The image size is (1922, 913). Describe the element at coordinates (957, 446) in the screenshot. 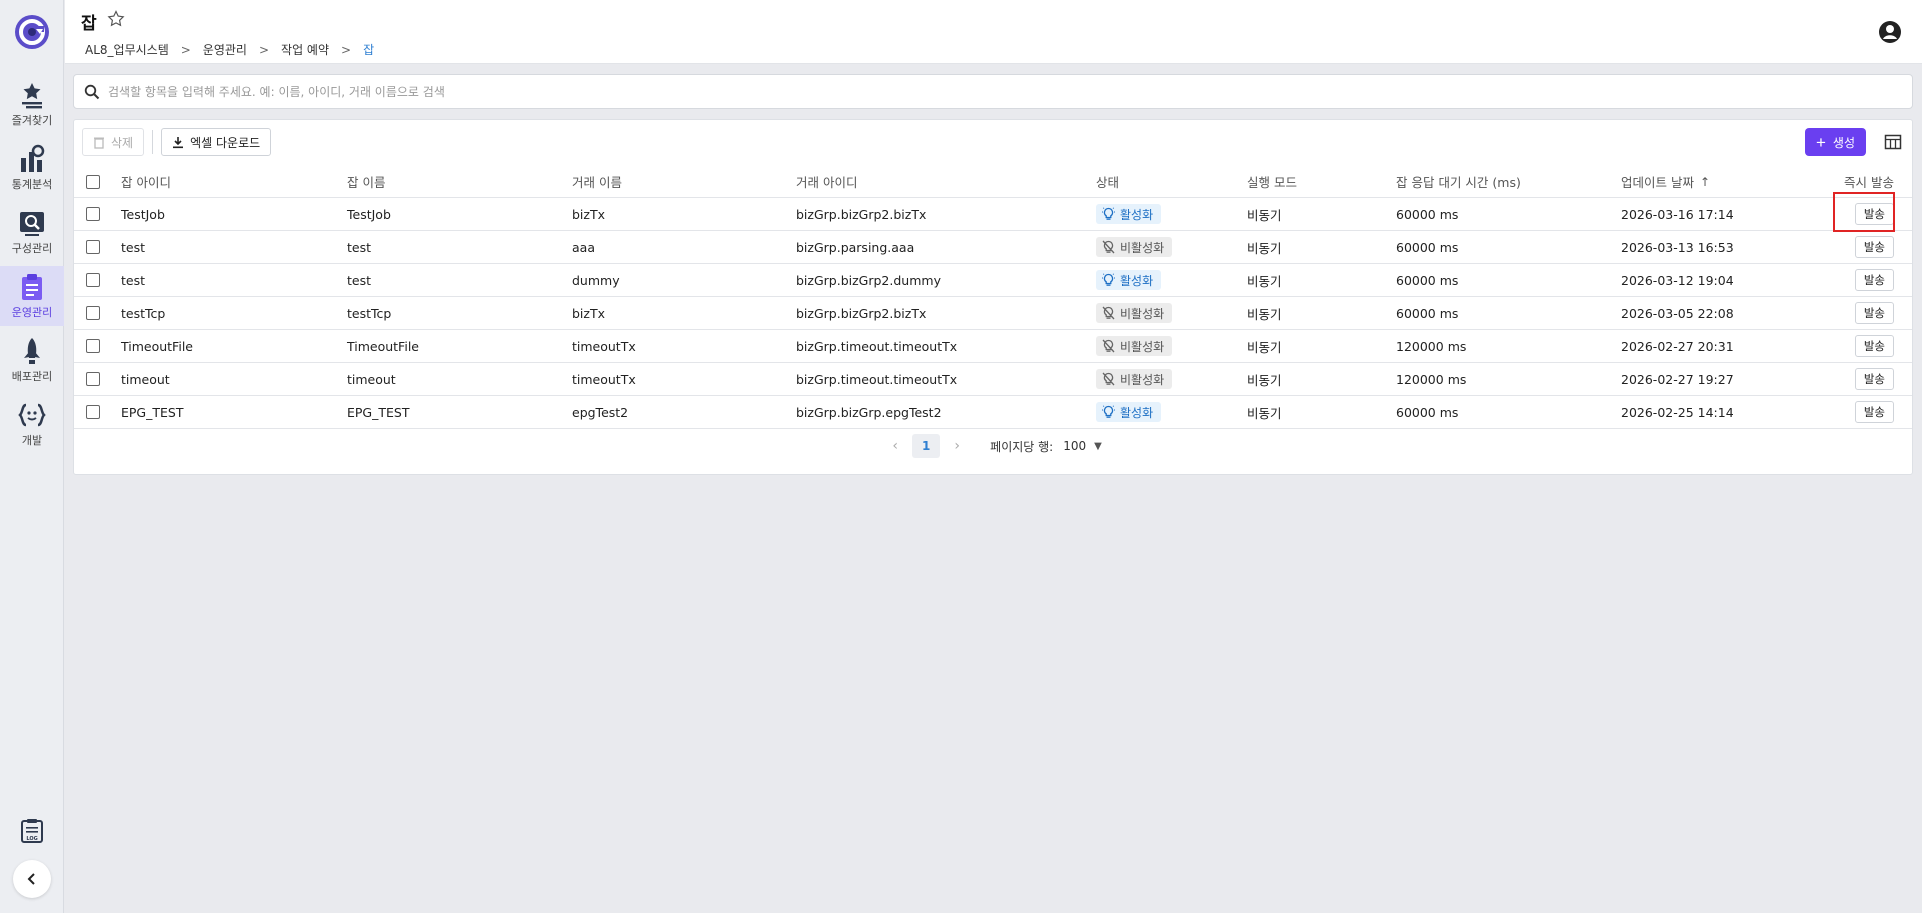

I see `next-page-icon: ›` at that location.